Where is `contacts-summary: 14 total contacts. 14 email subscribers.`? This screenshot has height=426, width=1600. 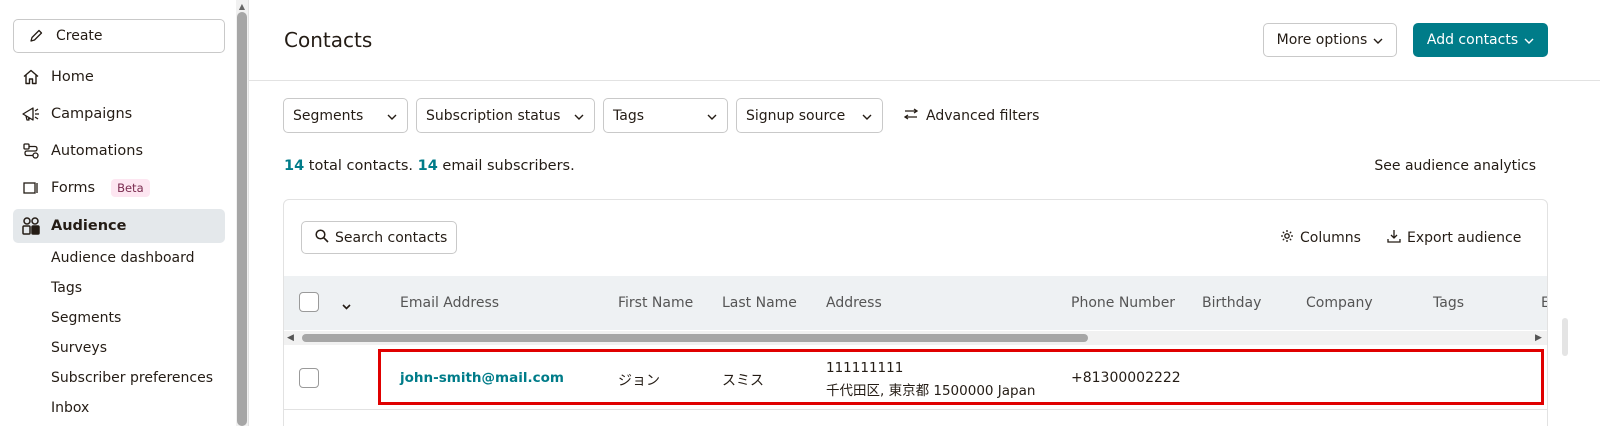
contacts-summary: 14 total contacts. 14 email subscribers. is located at coordinates (429, 166).